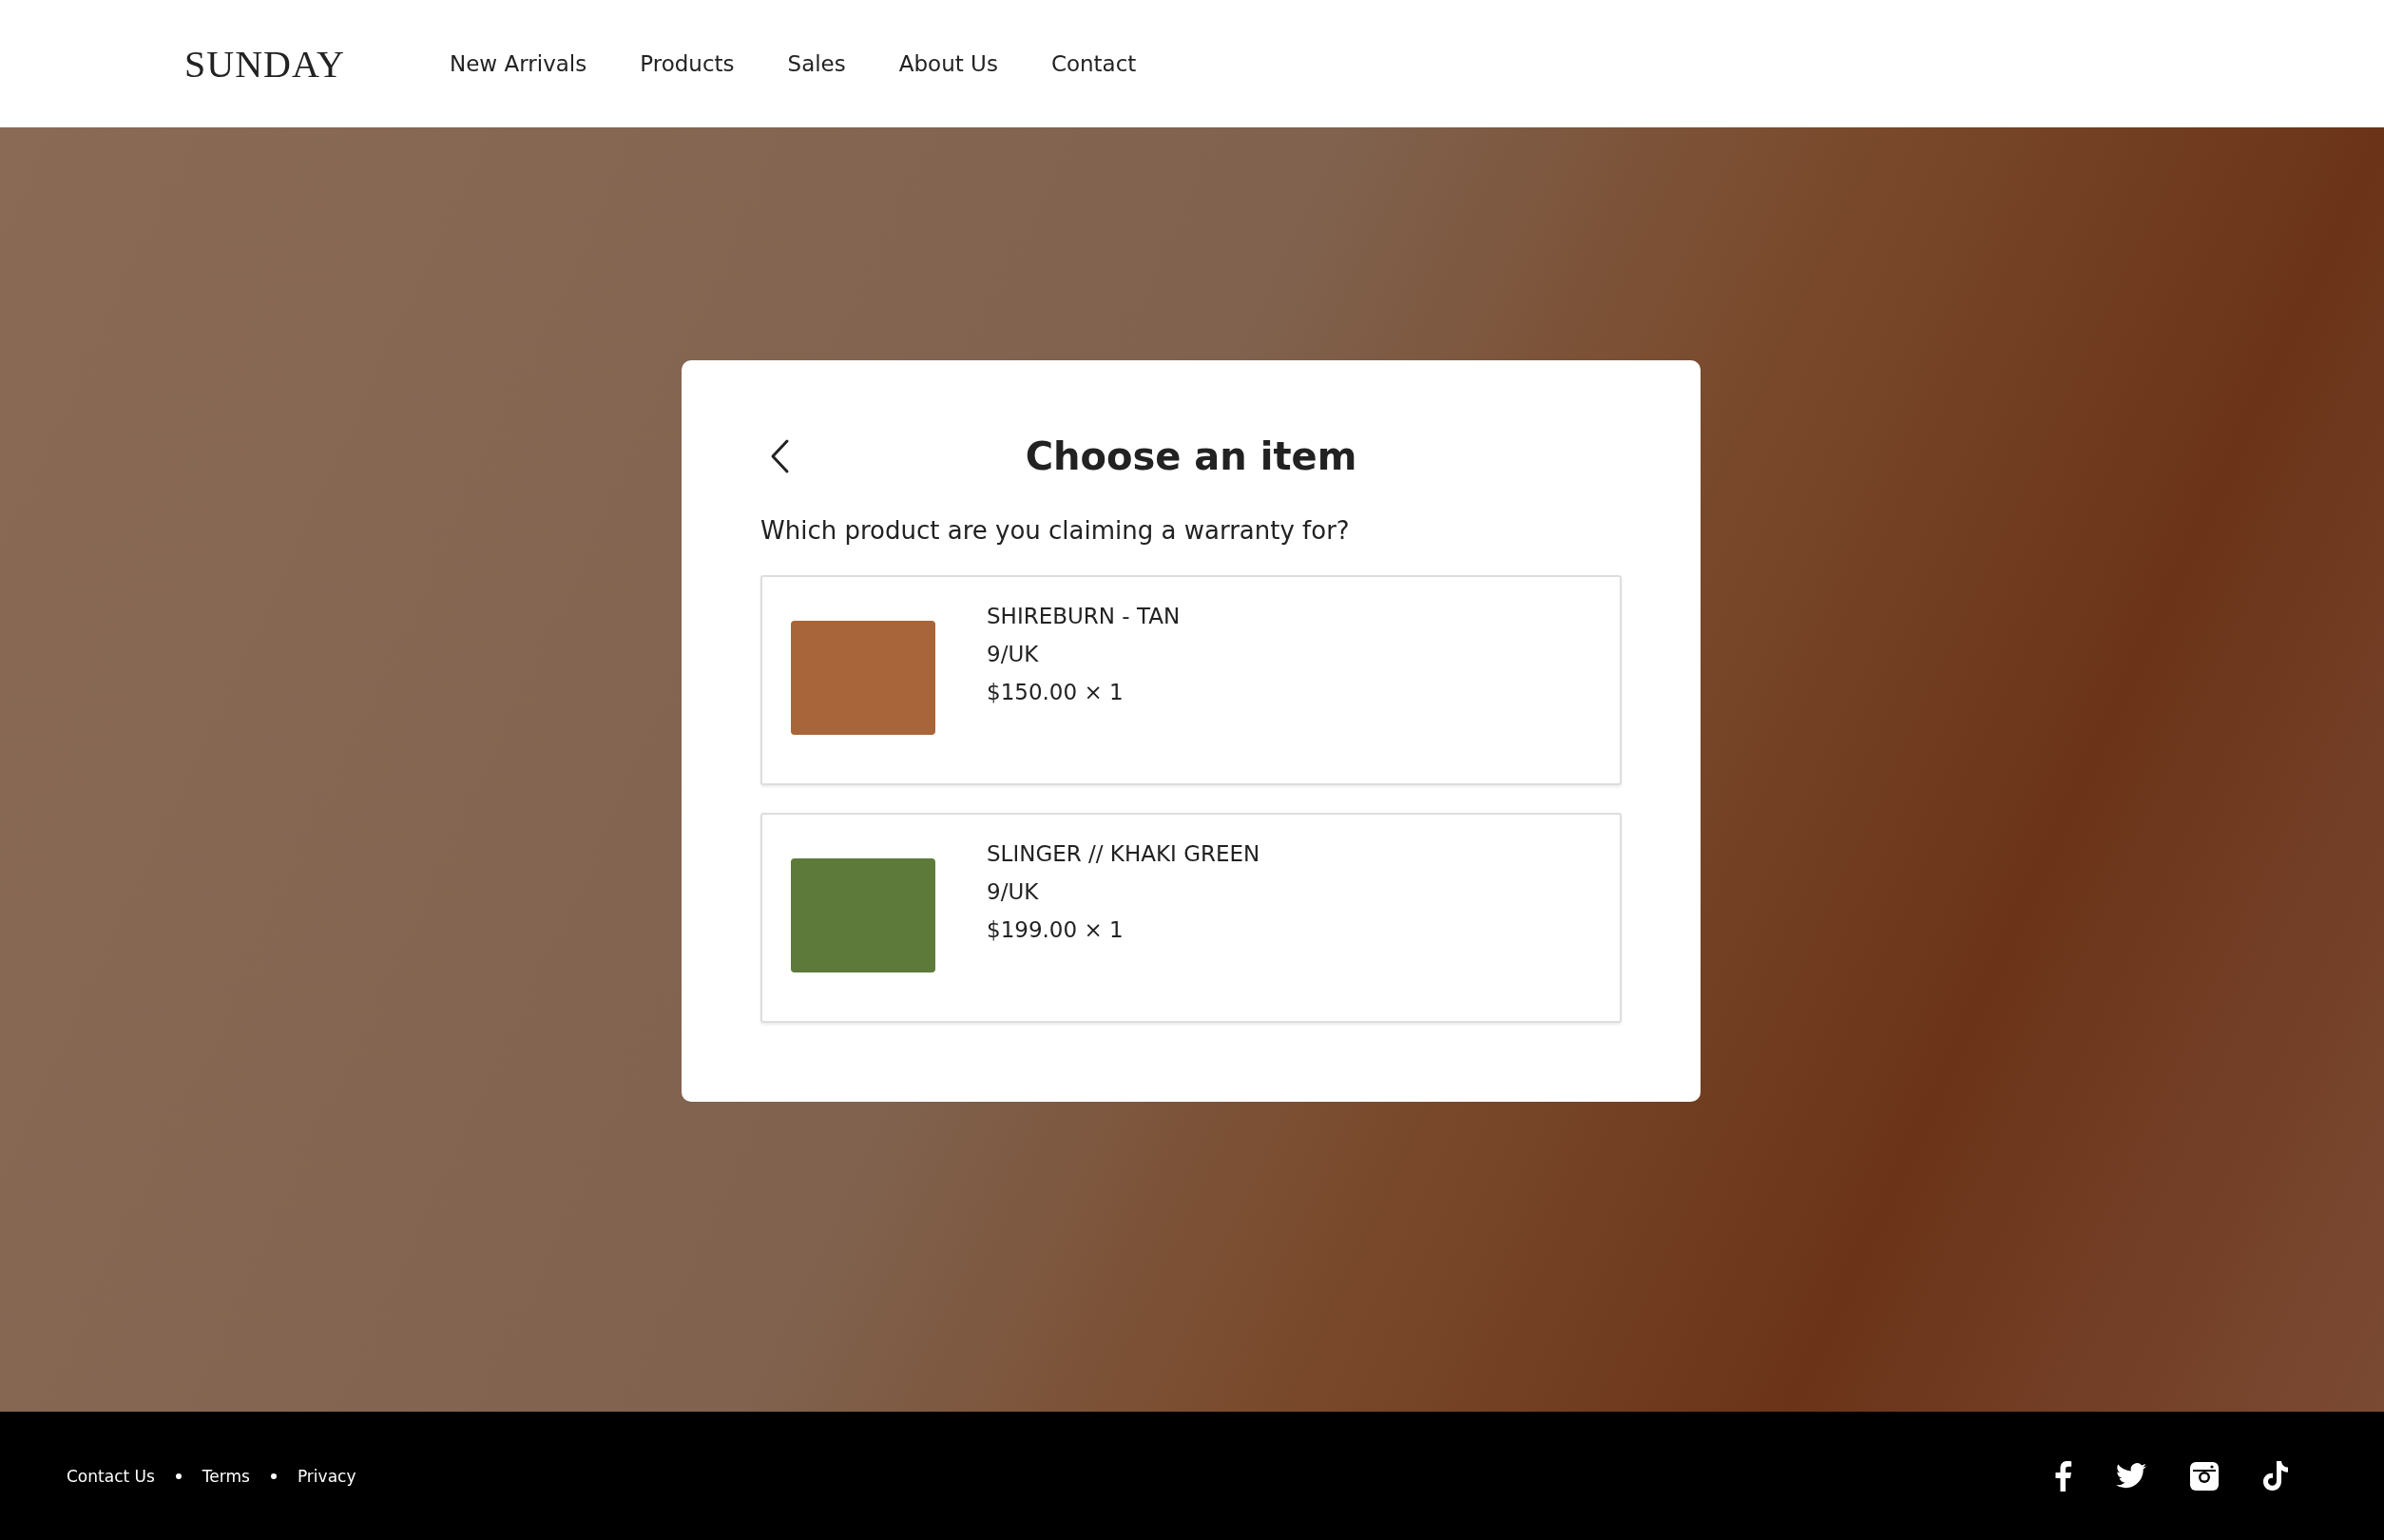 The width and height of the screenshot is (2384, 1540). What do you see at coordinates (518, 64) in the screenshot?
I see `nav-link: New Arrivals` at bounding box center [518, 64].